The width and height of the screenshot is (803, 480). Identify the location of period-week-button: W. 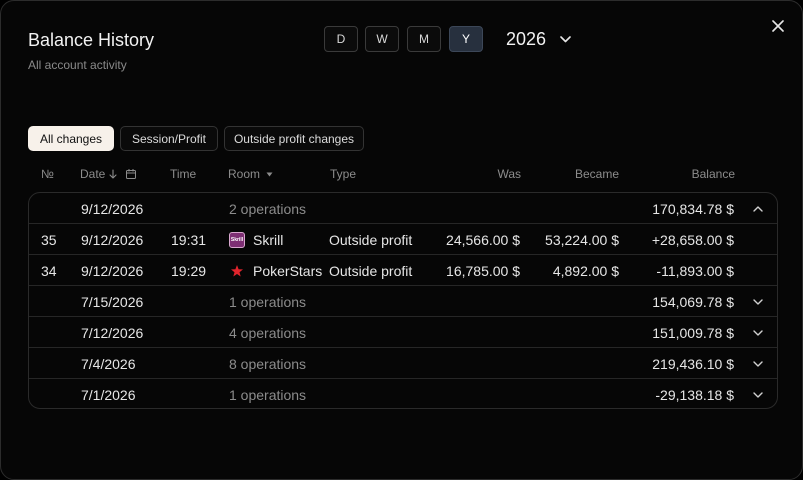
(382, 39).